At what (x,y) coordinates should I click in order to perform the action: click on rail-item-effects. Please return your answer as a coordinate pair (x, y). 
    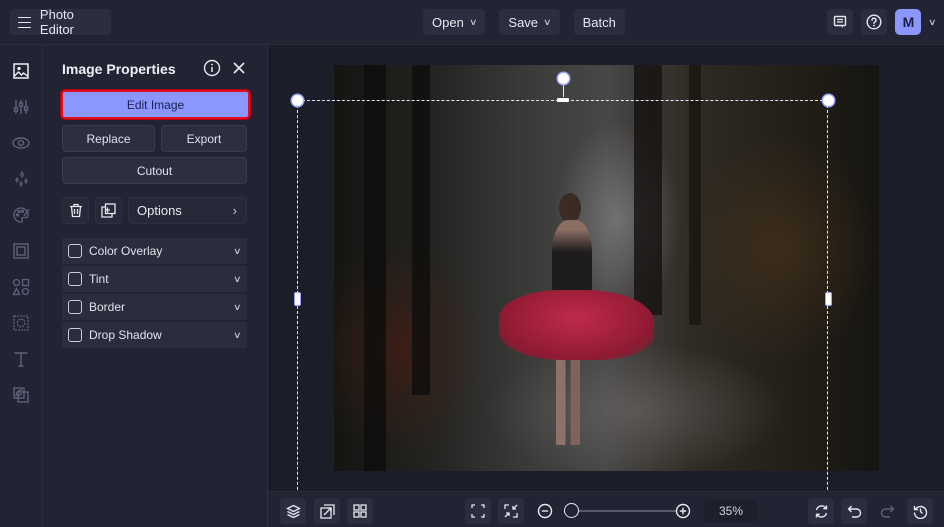
    Looking at the image, I should click on (21, 179).